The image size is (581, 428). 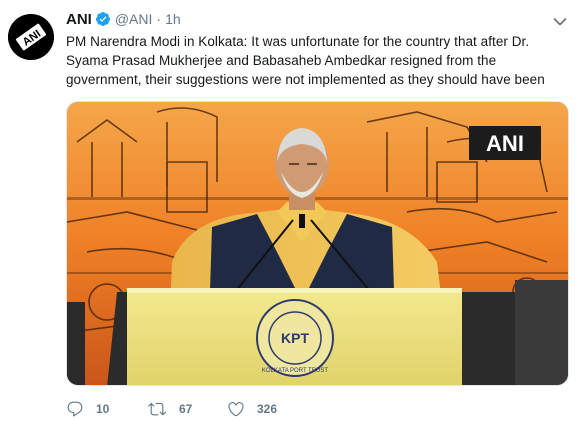 What do you see at coordinates (295, 371) in the screenshot?
I see `seal-text: KOLKATA PORT TRUST` at bounding box center [295, 371].